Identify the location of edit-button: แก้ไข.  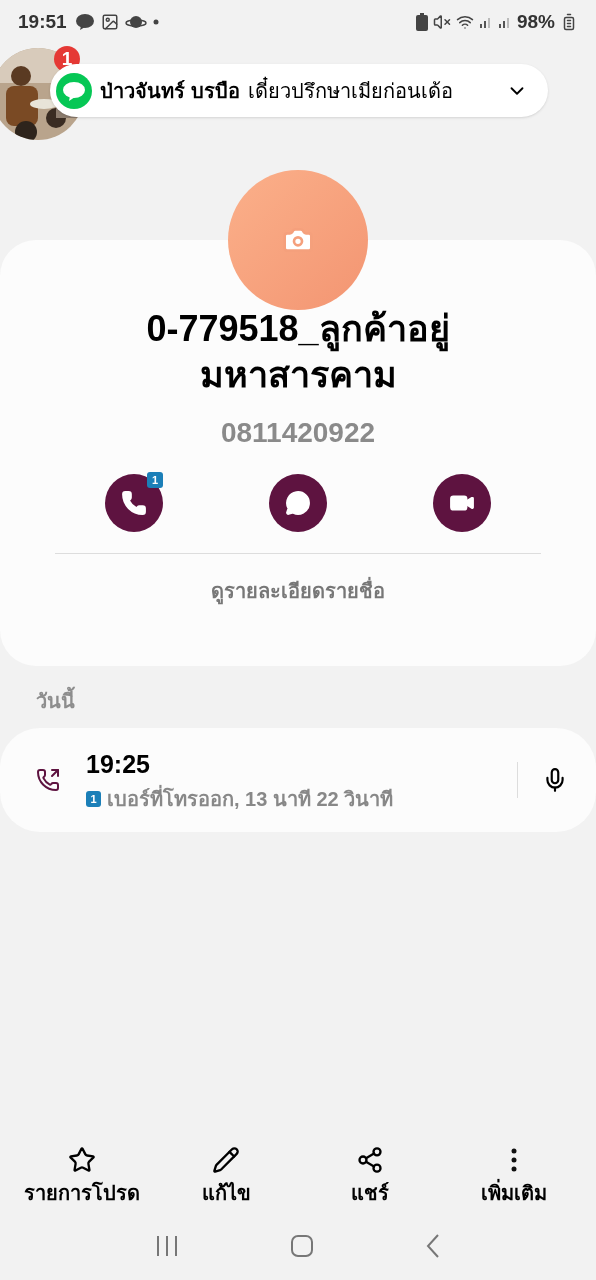
(226, 1177).